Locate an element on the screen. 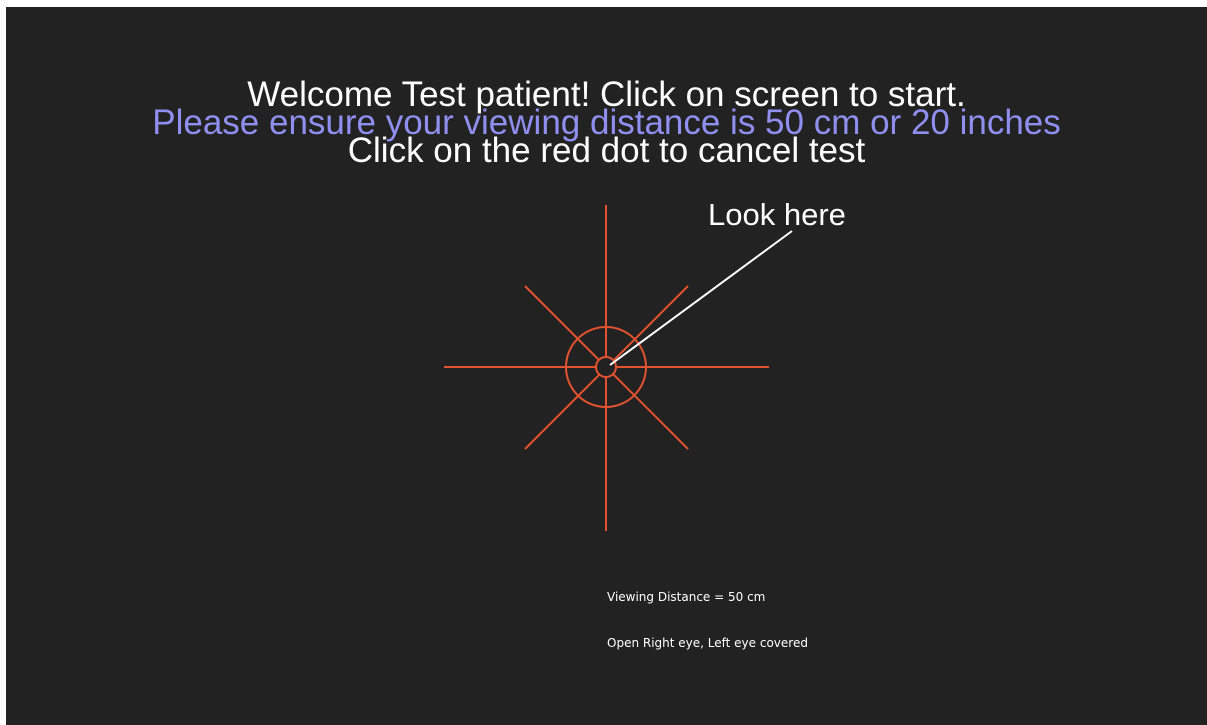 The image size is (1207, 725). look-here-label: Look here is located at coordinates (777, 214).